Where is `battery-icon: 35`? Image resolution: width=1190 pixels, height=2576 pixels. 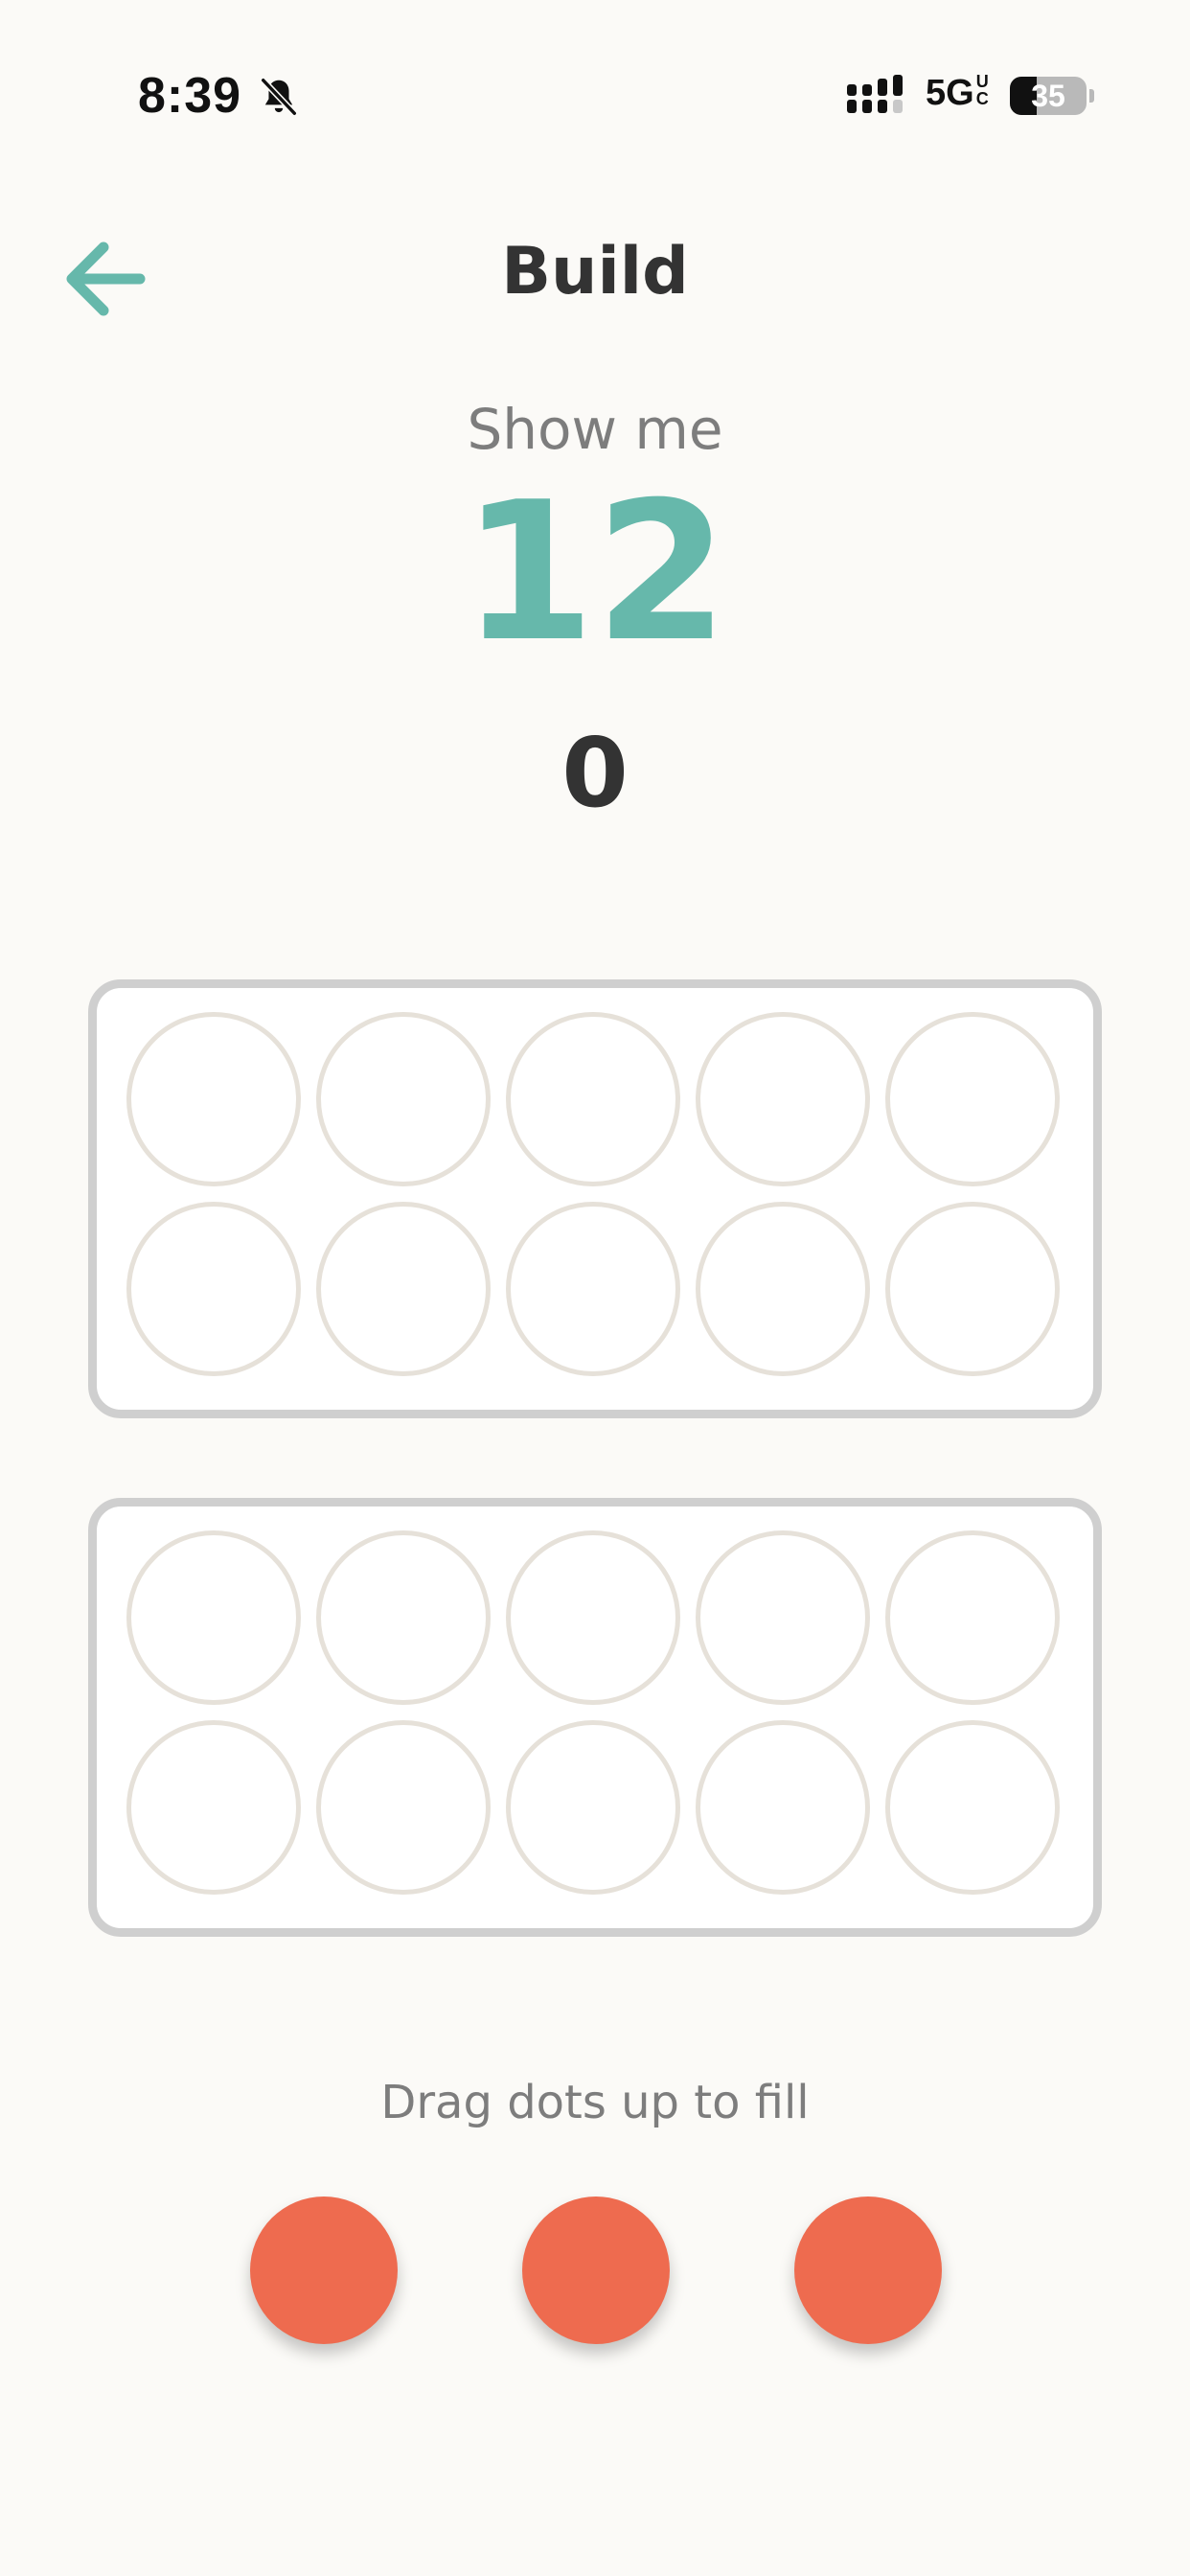 battery-icon: 35 is located at coordinates (1048, 96).